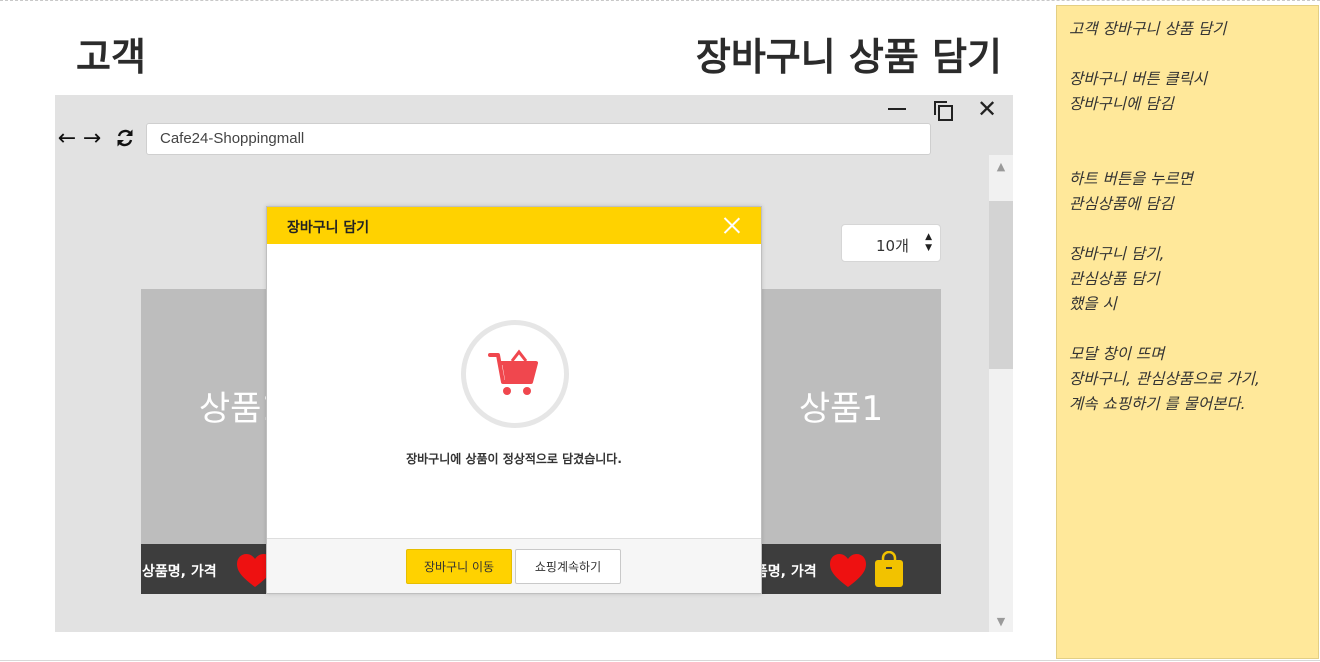 The width and height of the screenshot is (1320, 662). I want to click on forward-button: →, so click(92, 138).